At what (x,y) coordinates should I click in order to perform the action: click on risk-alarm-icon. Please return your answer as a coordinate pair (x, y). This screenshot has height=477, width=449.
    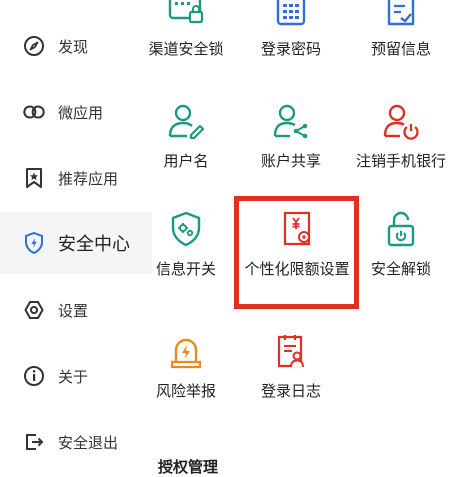
    Looking at the image, I should click on (186, 349).